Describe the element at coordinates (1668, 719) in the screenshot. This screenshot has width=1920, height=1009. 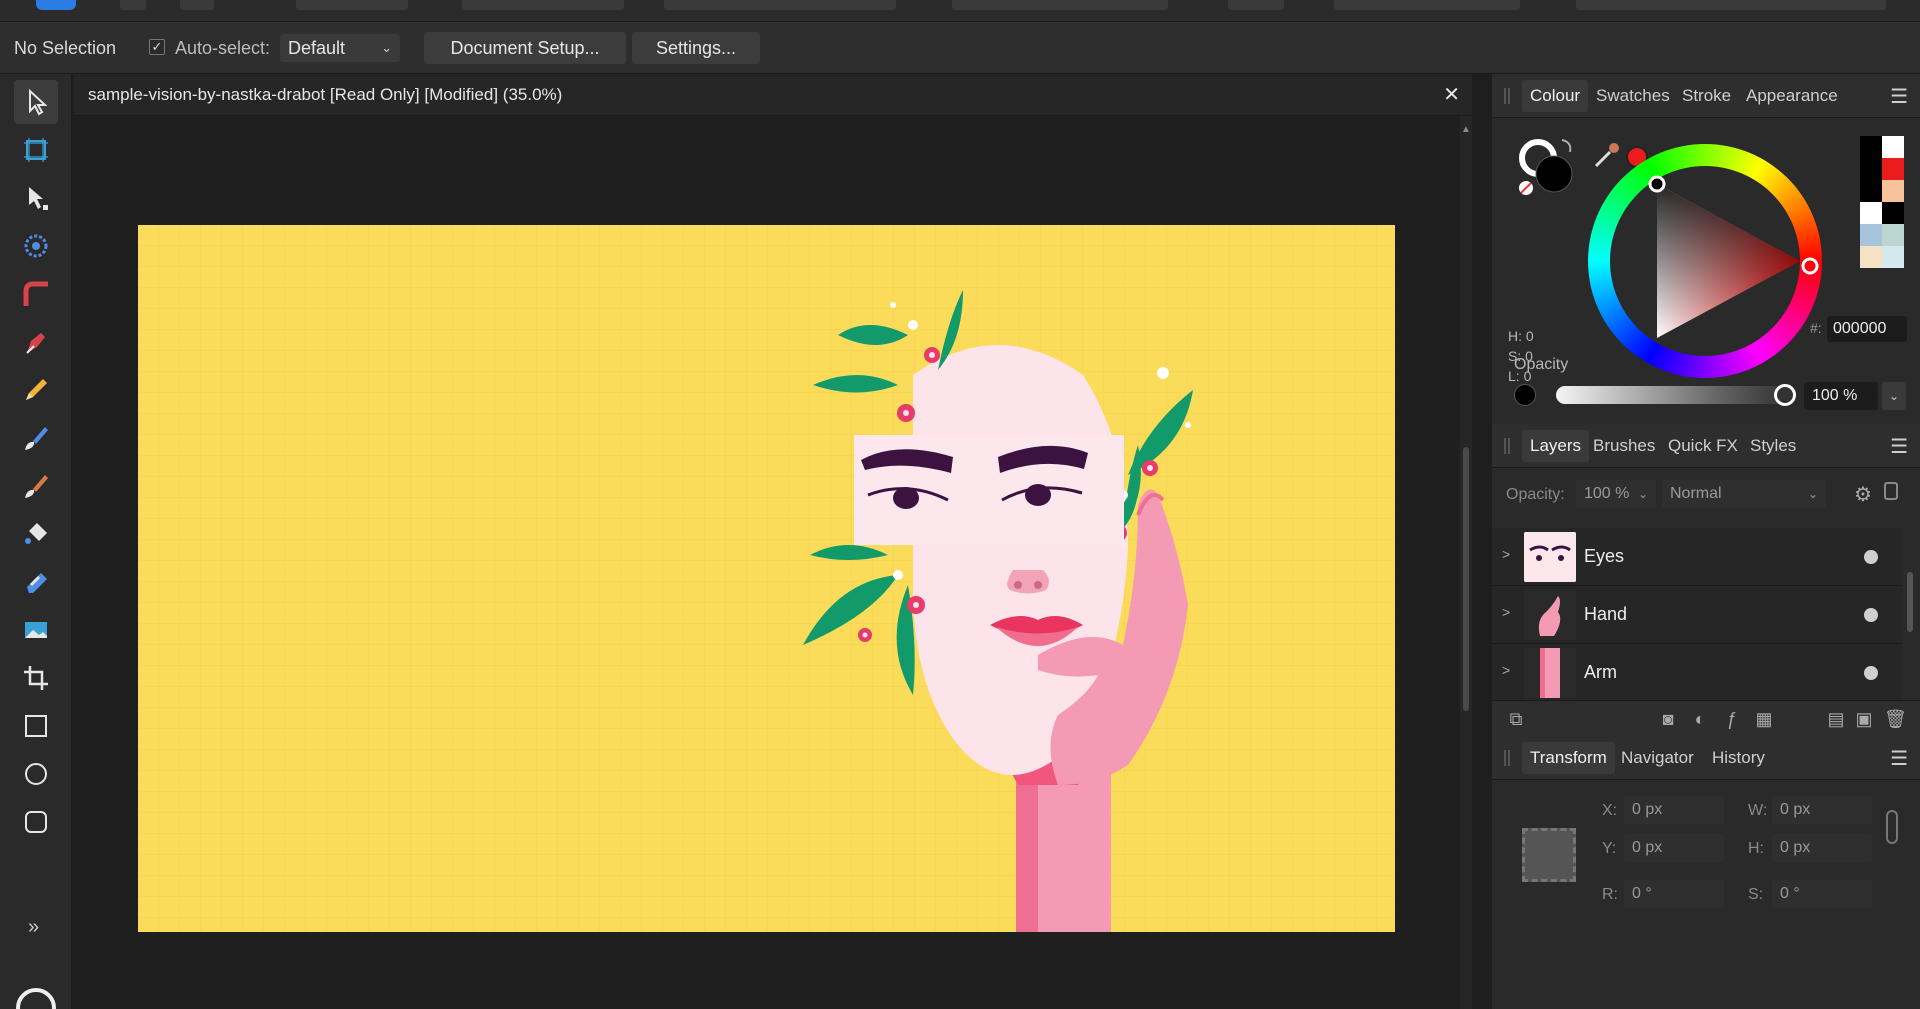
I see `mask-layer-icon: ◙` at that location.